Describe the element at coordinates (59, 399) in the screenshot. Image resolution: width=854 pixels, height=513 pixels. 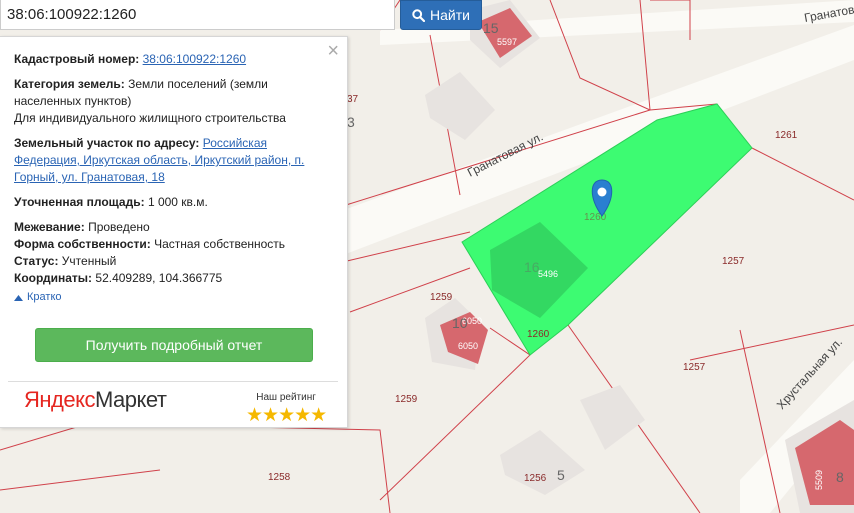
I see `yandex-logo-text: Яндекс` at that location.